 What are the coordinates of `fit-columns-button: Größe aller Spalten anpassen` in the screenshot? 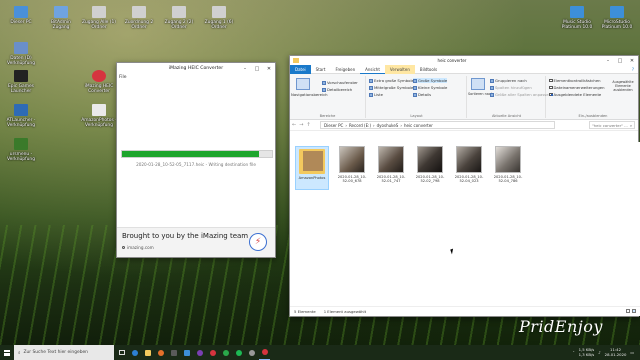 It's located at (520, 94).